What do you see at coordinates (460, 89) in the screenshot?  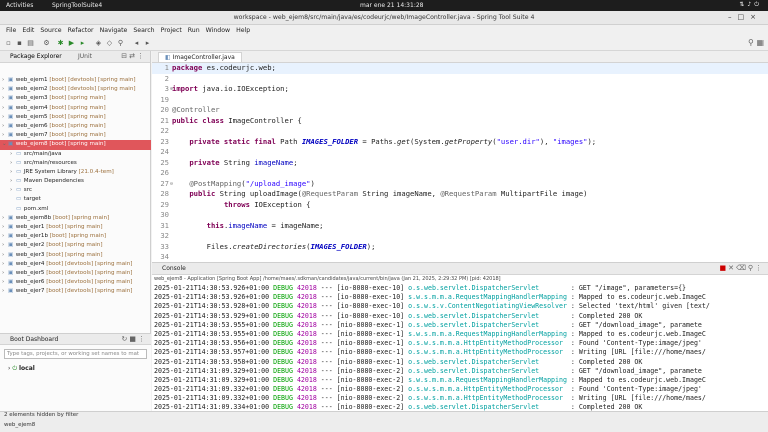 I see `code-line: 3 ⊕ import java.io.IOException;` at bounding box center [460, 89].